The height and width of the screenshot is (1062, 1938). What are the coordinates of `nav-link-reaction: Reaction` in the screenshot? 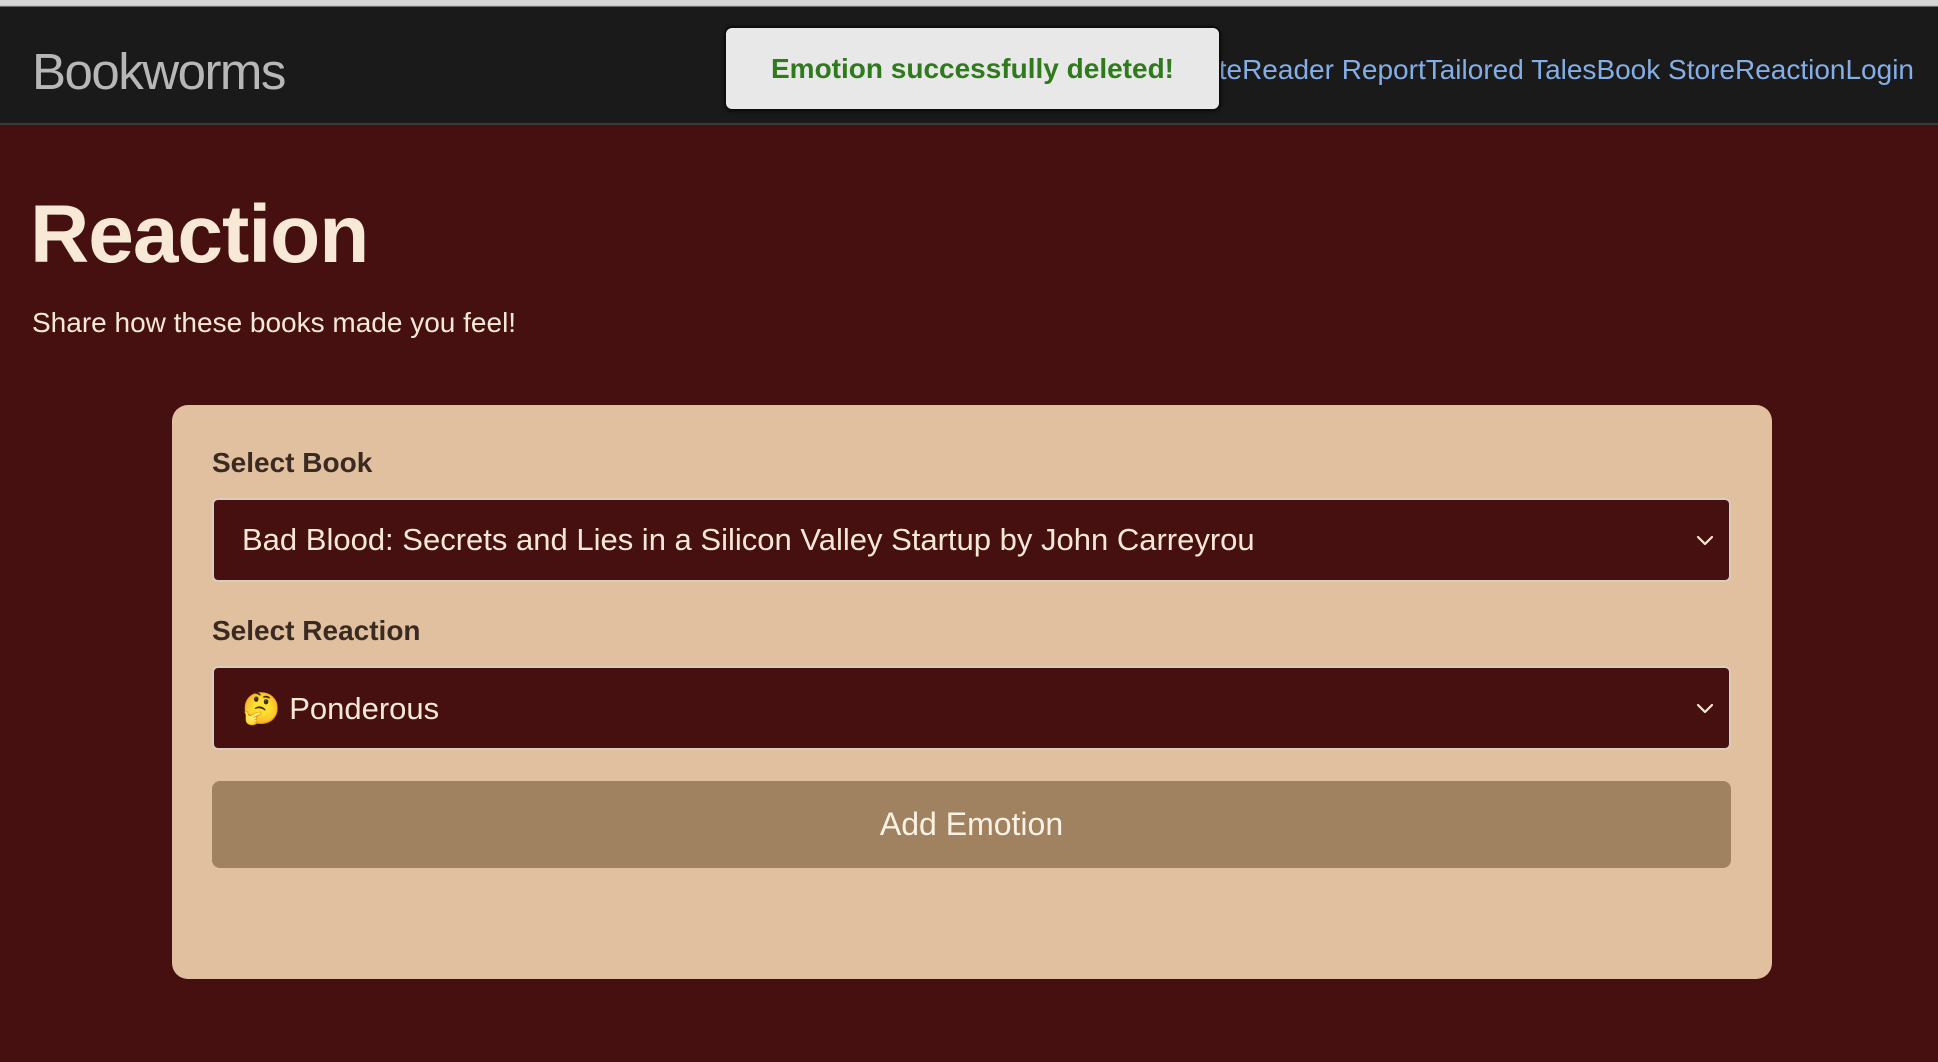 It's located at (1790, 70).